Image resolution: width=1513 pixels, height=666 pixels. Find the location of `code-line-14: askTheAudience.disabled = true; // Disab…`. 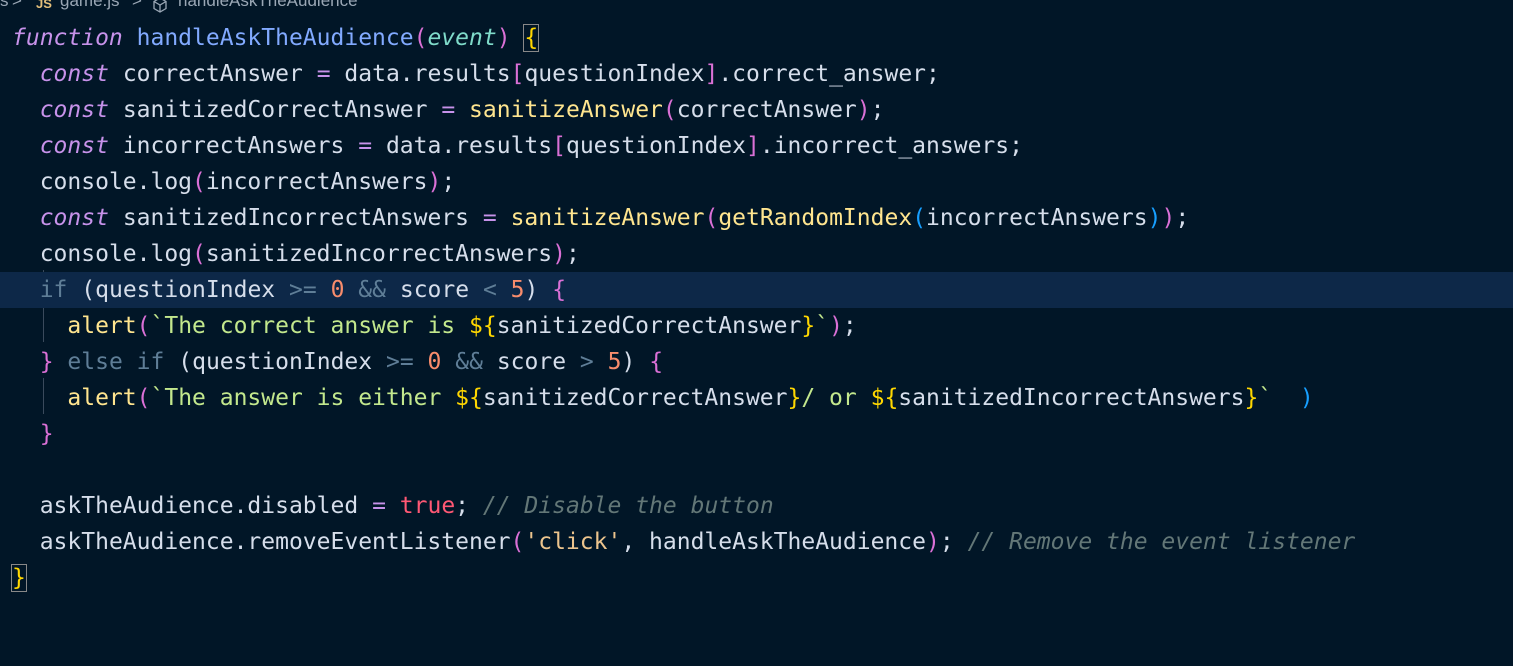

code-line-14: askTheAudience.disabled = true; // Disab… is located at coordinates (756, 506).